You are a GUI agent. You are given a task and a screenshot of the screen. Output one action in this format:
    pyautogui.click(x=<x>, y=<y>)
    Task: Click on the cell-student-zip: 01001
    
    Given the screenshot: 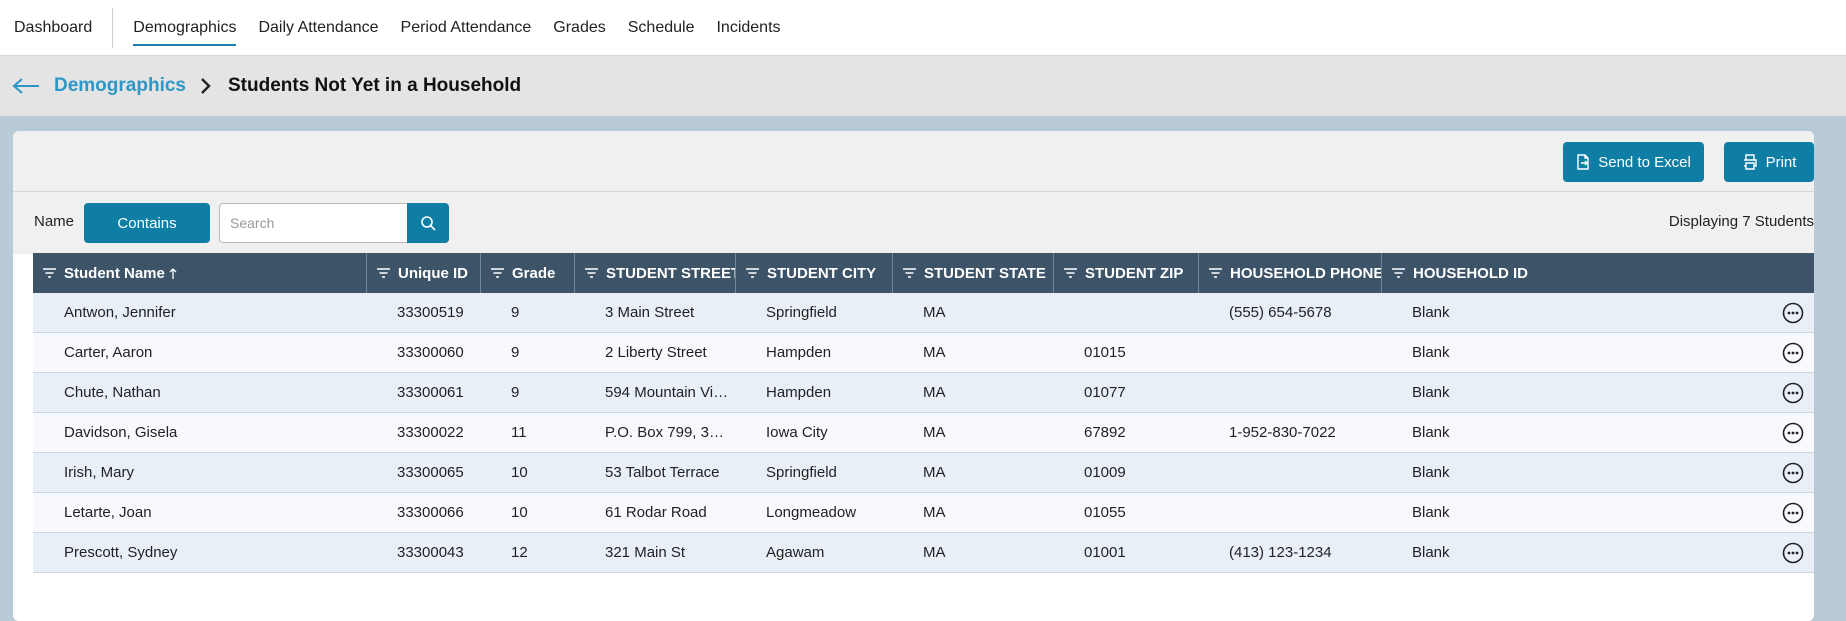 What is the action you would take?
    pyautogui.click(x=1105, y=552)
    